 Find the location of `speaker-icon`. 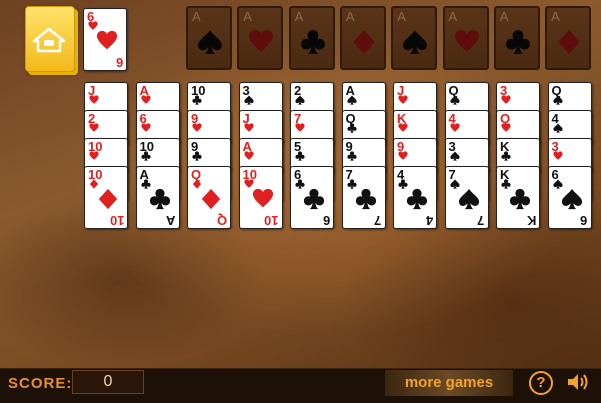

speaker-icon is located at coordinates (578, 382).